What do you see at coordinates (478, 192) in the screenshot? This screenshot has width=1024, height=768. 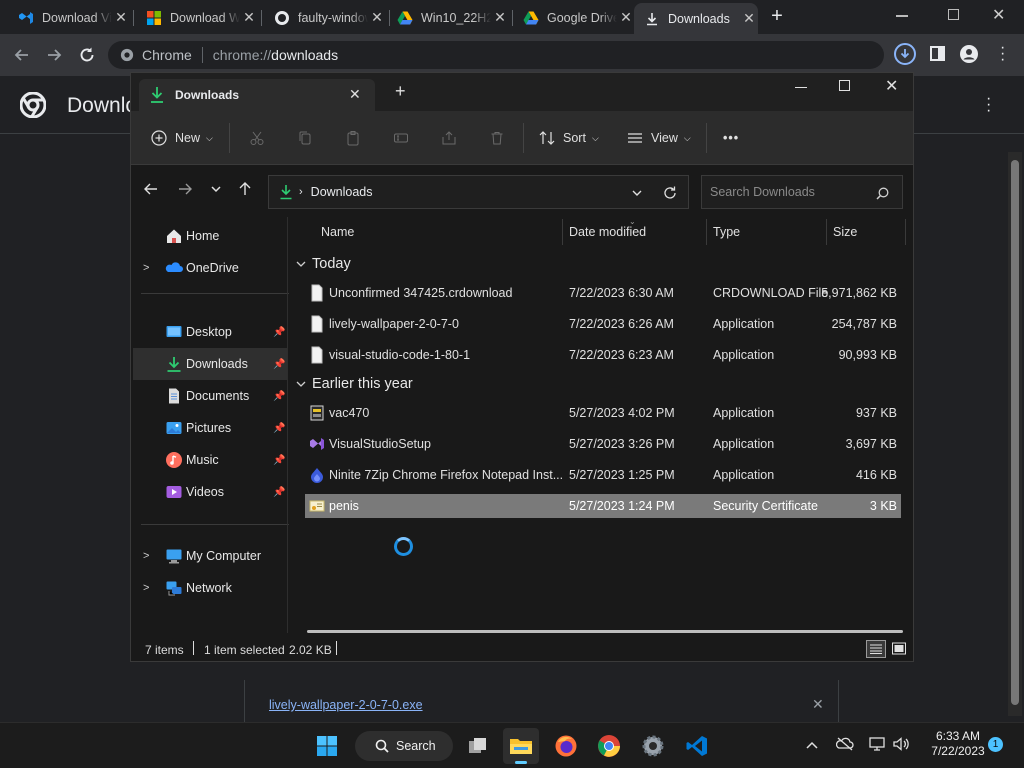 I see `address-bar: › Downloads` at bounding box center [478, 192].